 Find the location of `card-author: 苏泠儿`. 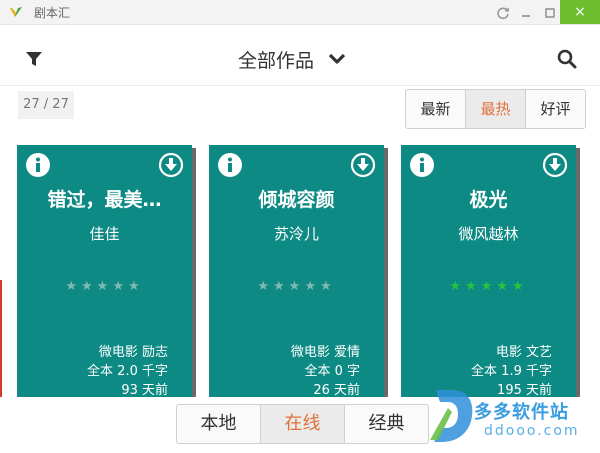

card-author: 苏泠儿 is located at coordinates (296, 234).